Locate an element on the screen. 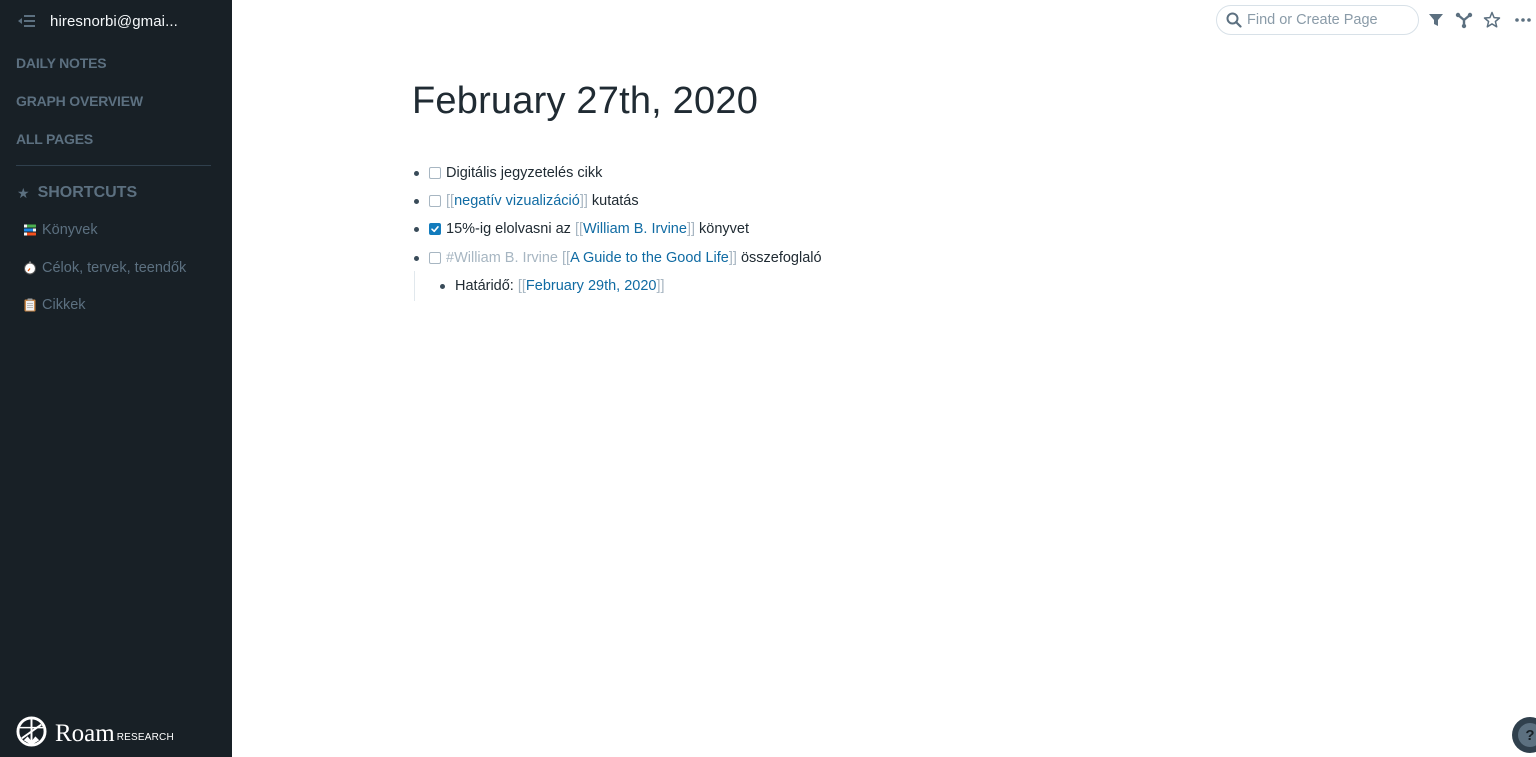  roam-research-logo: Roam RESEARCH is located at coordinates (95, 731).